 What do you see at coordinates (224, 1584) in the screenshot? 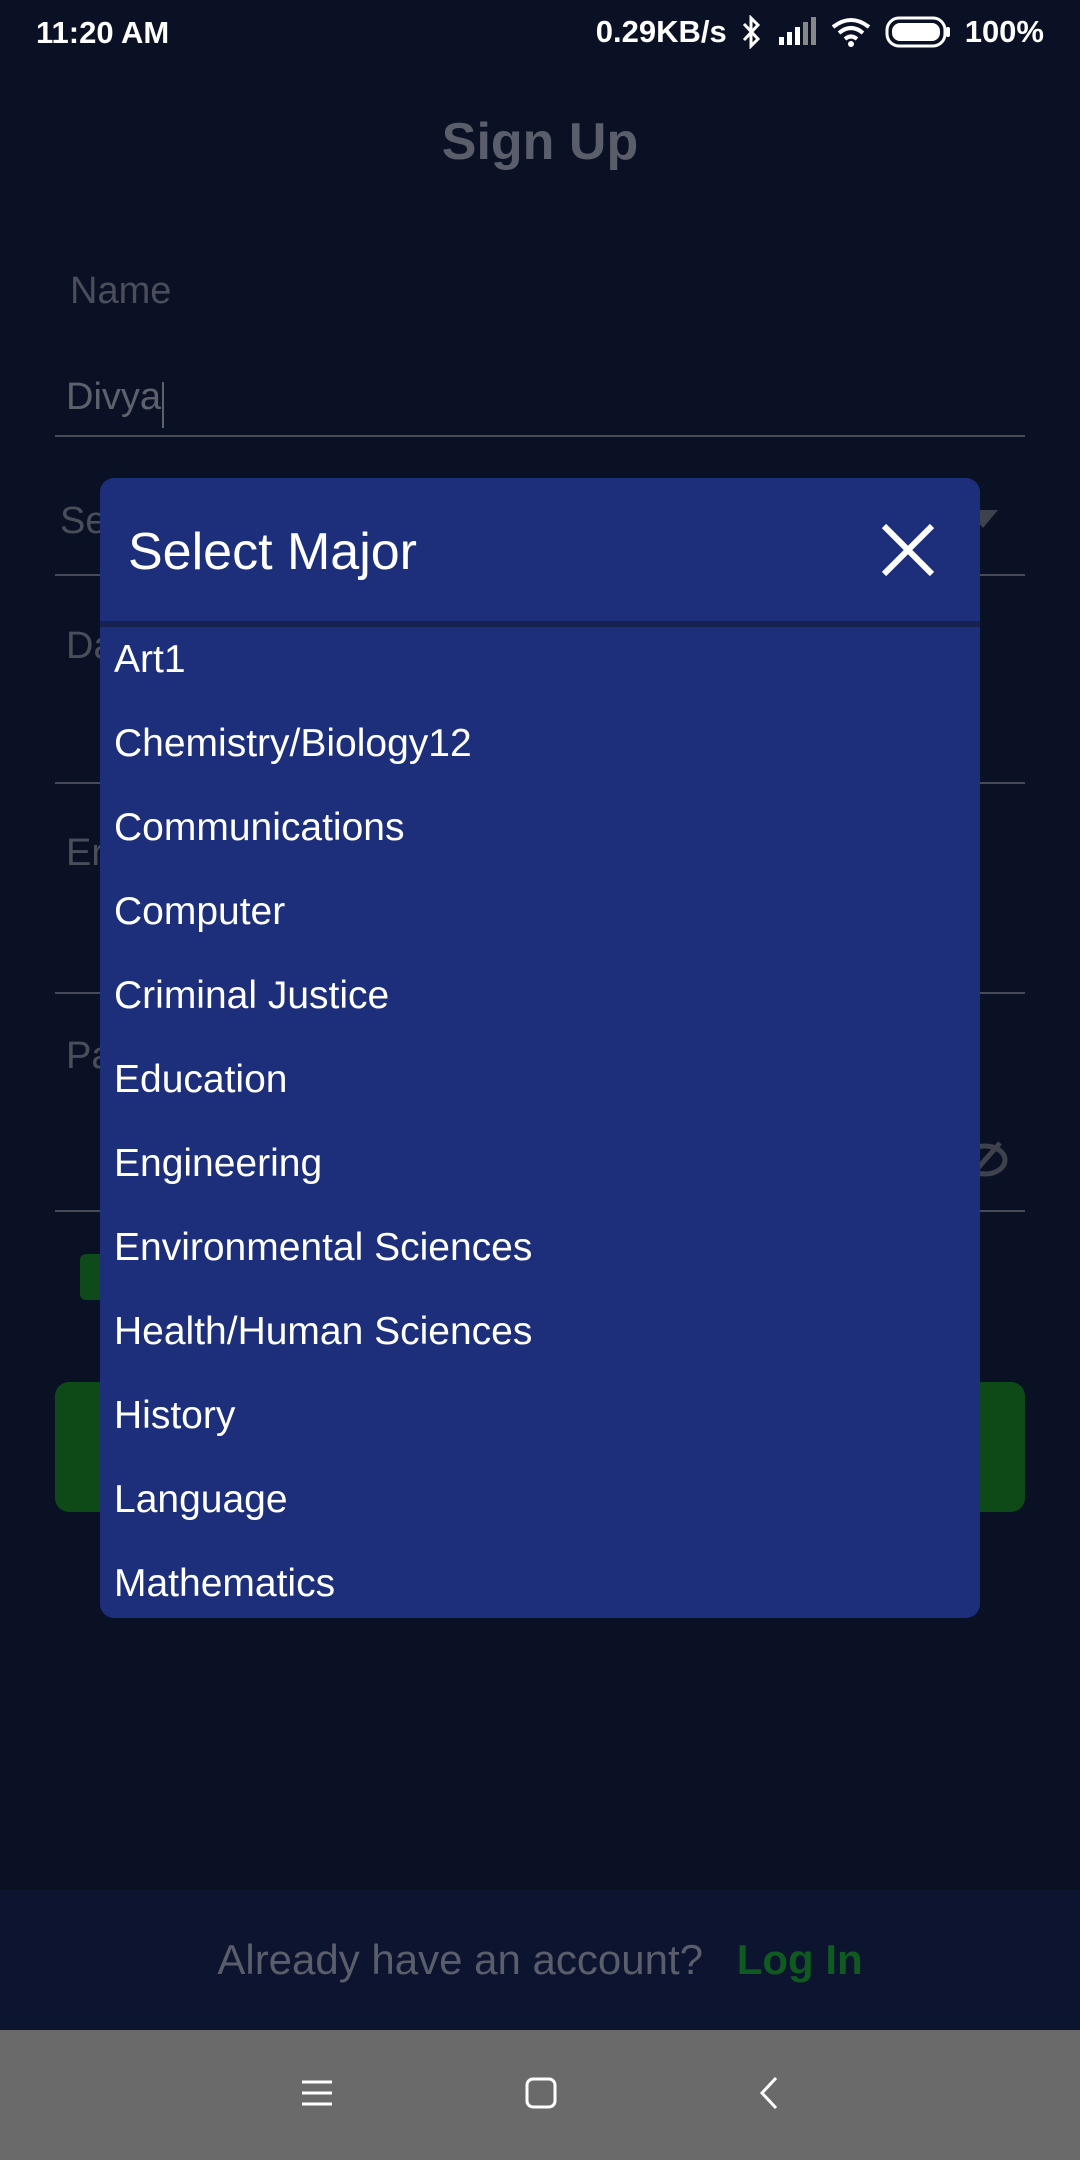
I see `major-option: Mathematics` at bounding box center [224, 1584].